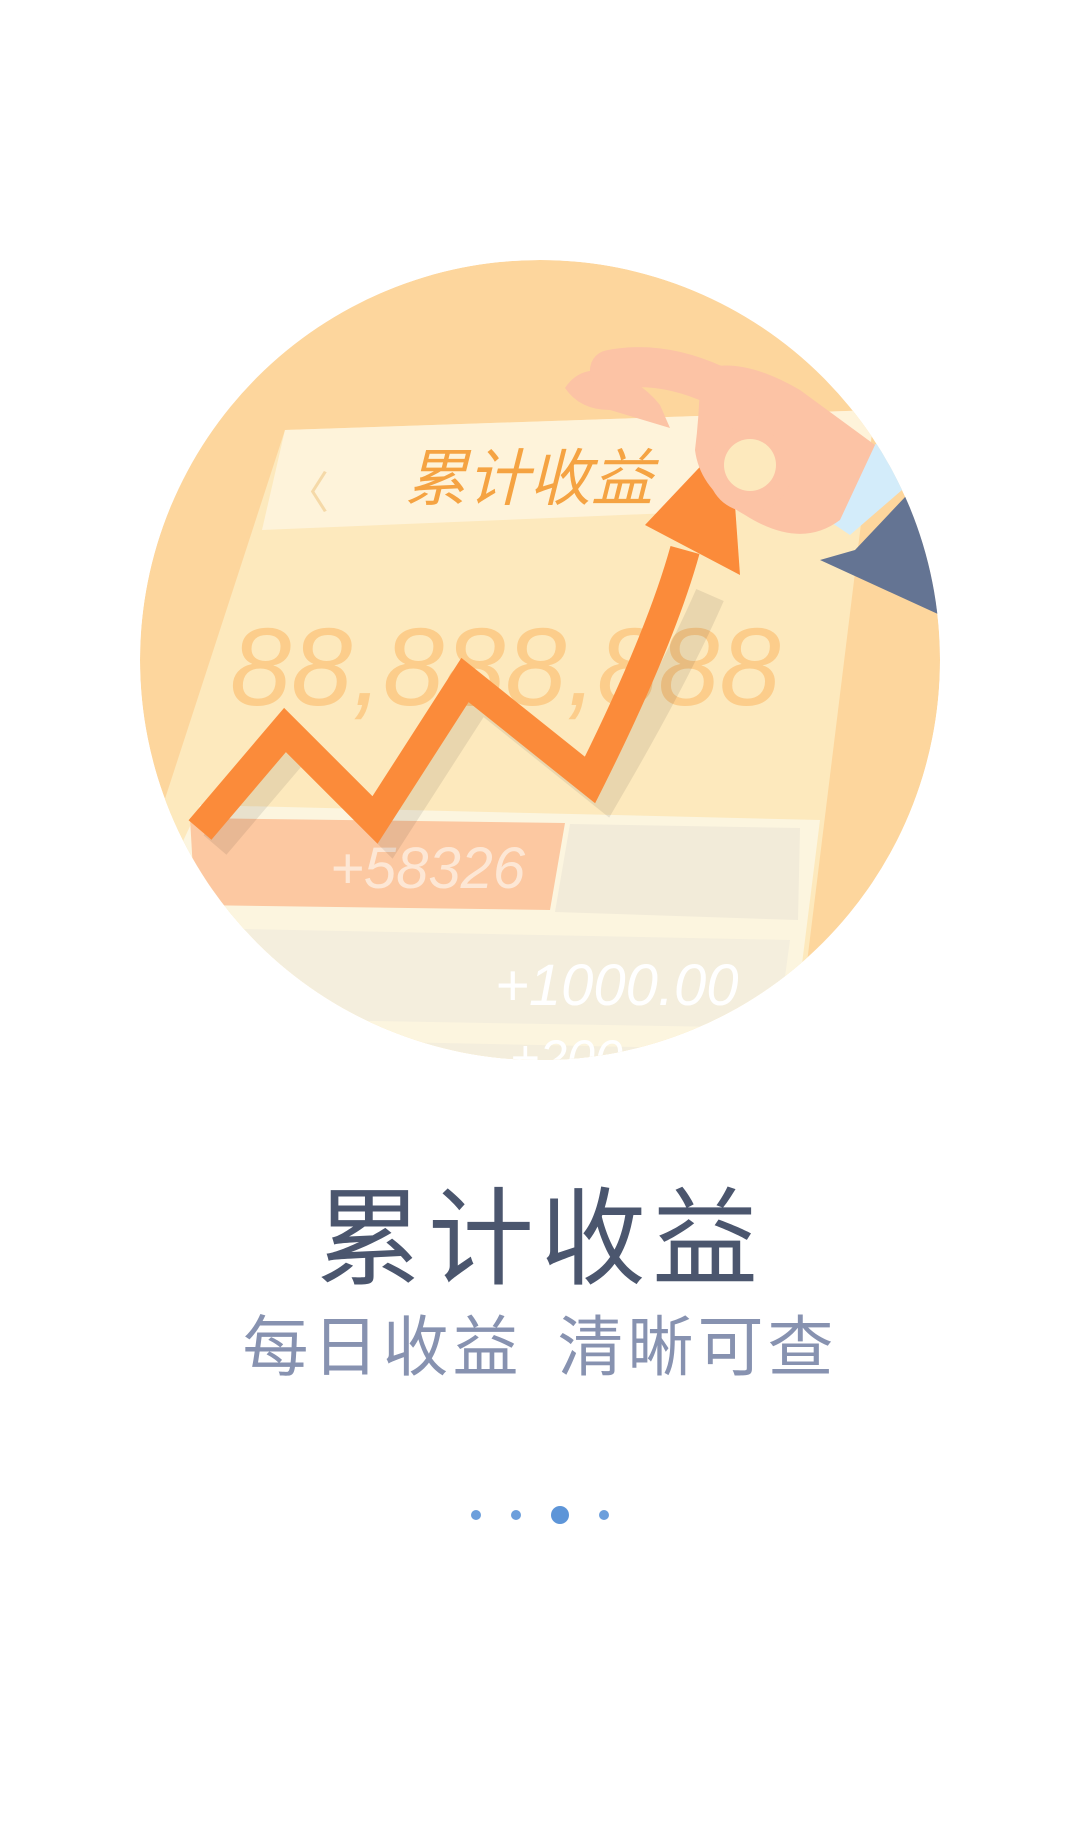 Image resolution: width=1080 pixels, height=1845 pixels. I want to click on chevron-left-icon: 〈, so click(307, 493).